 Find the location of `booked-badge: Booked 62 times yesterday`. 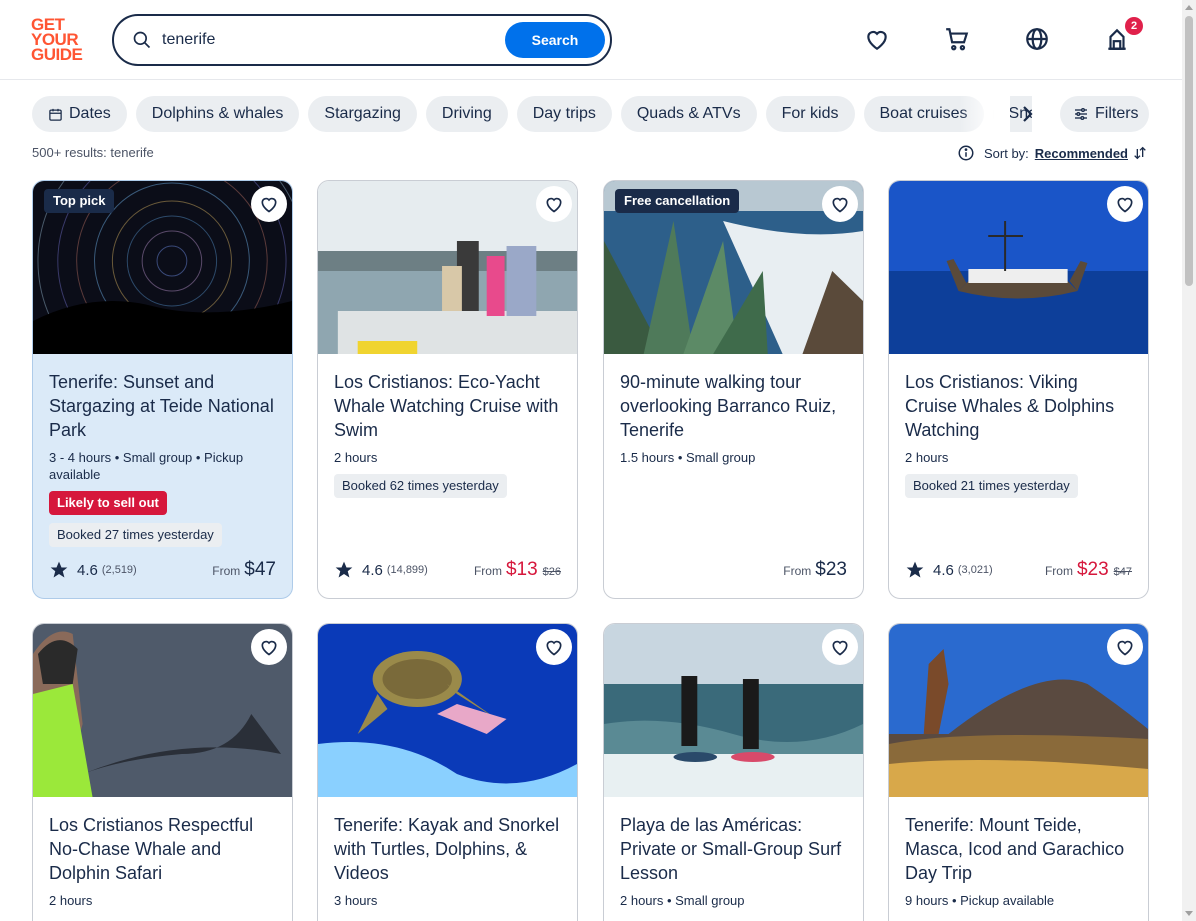

booked-badge: Booked 62 times yesterday is located at coordinates (420, 486).